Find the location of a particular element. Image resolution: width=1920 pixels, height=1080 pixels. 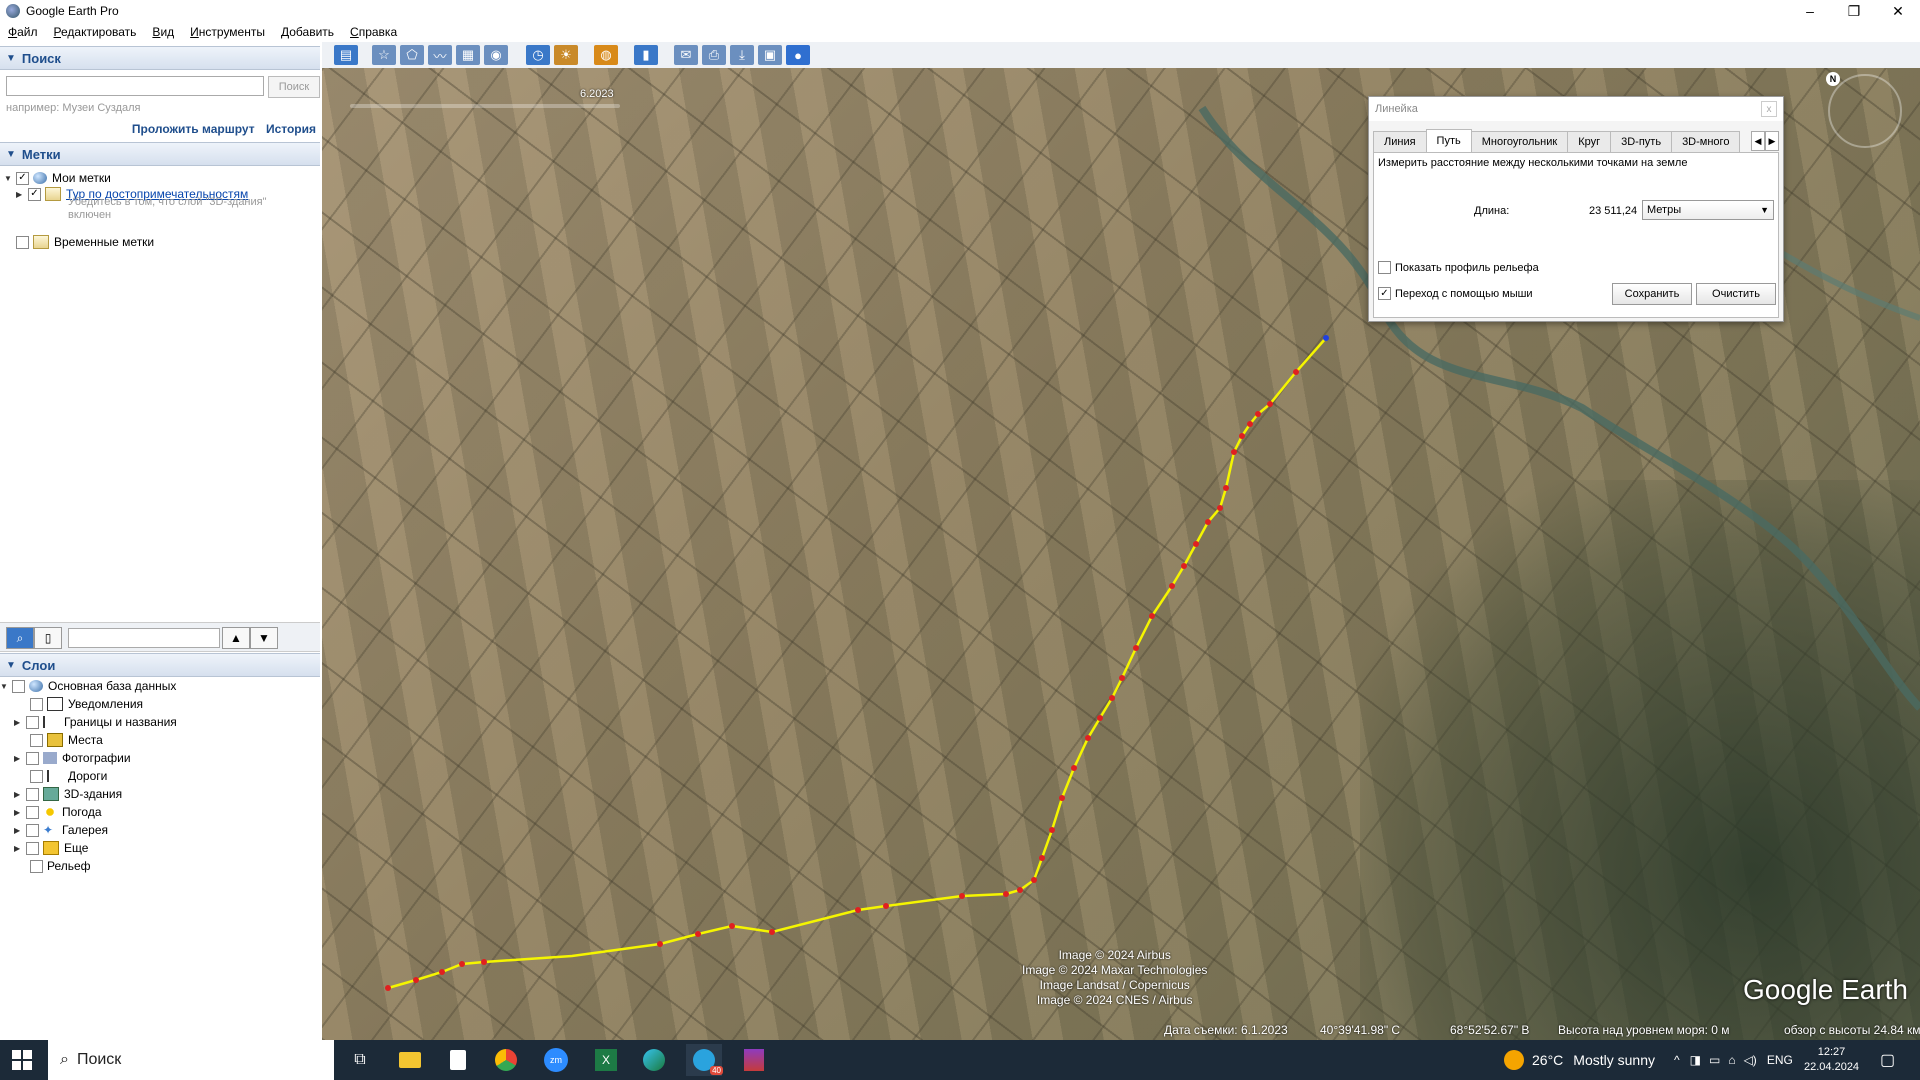

move-down-icon: ▼ is located at coordinates (264, 638).